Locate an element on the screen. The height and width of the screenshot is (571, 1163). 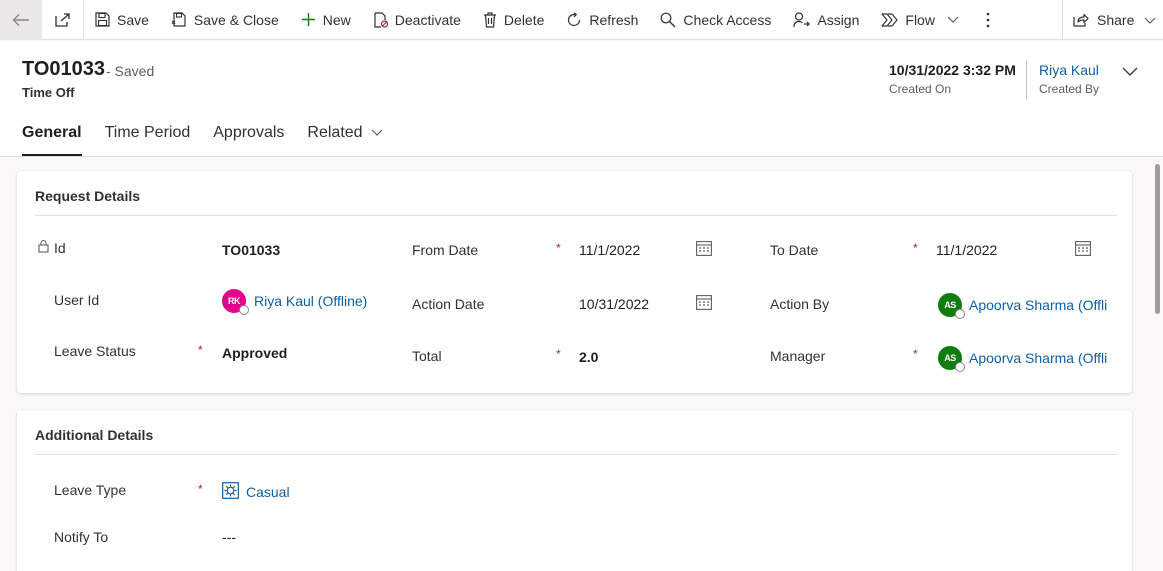
created-by-link: Riya Kaul is located at coordinates (1069, 70).